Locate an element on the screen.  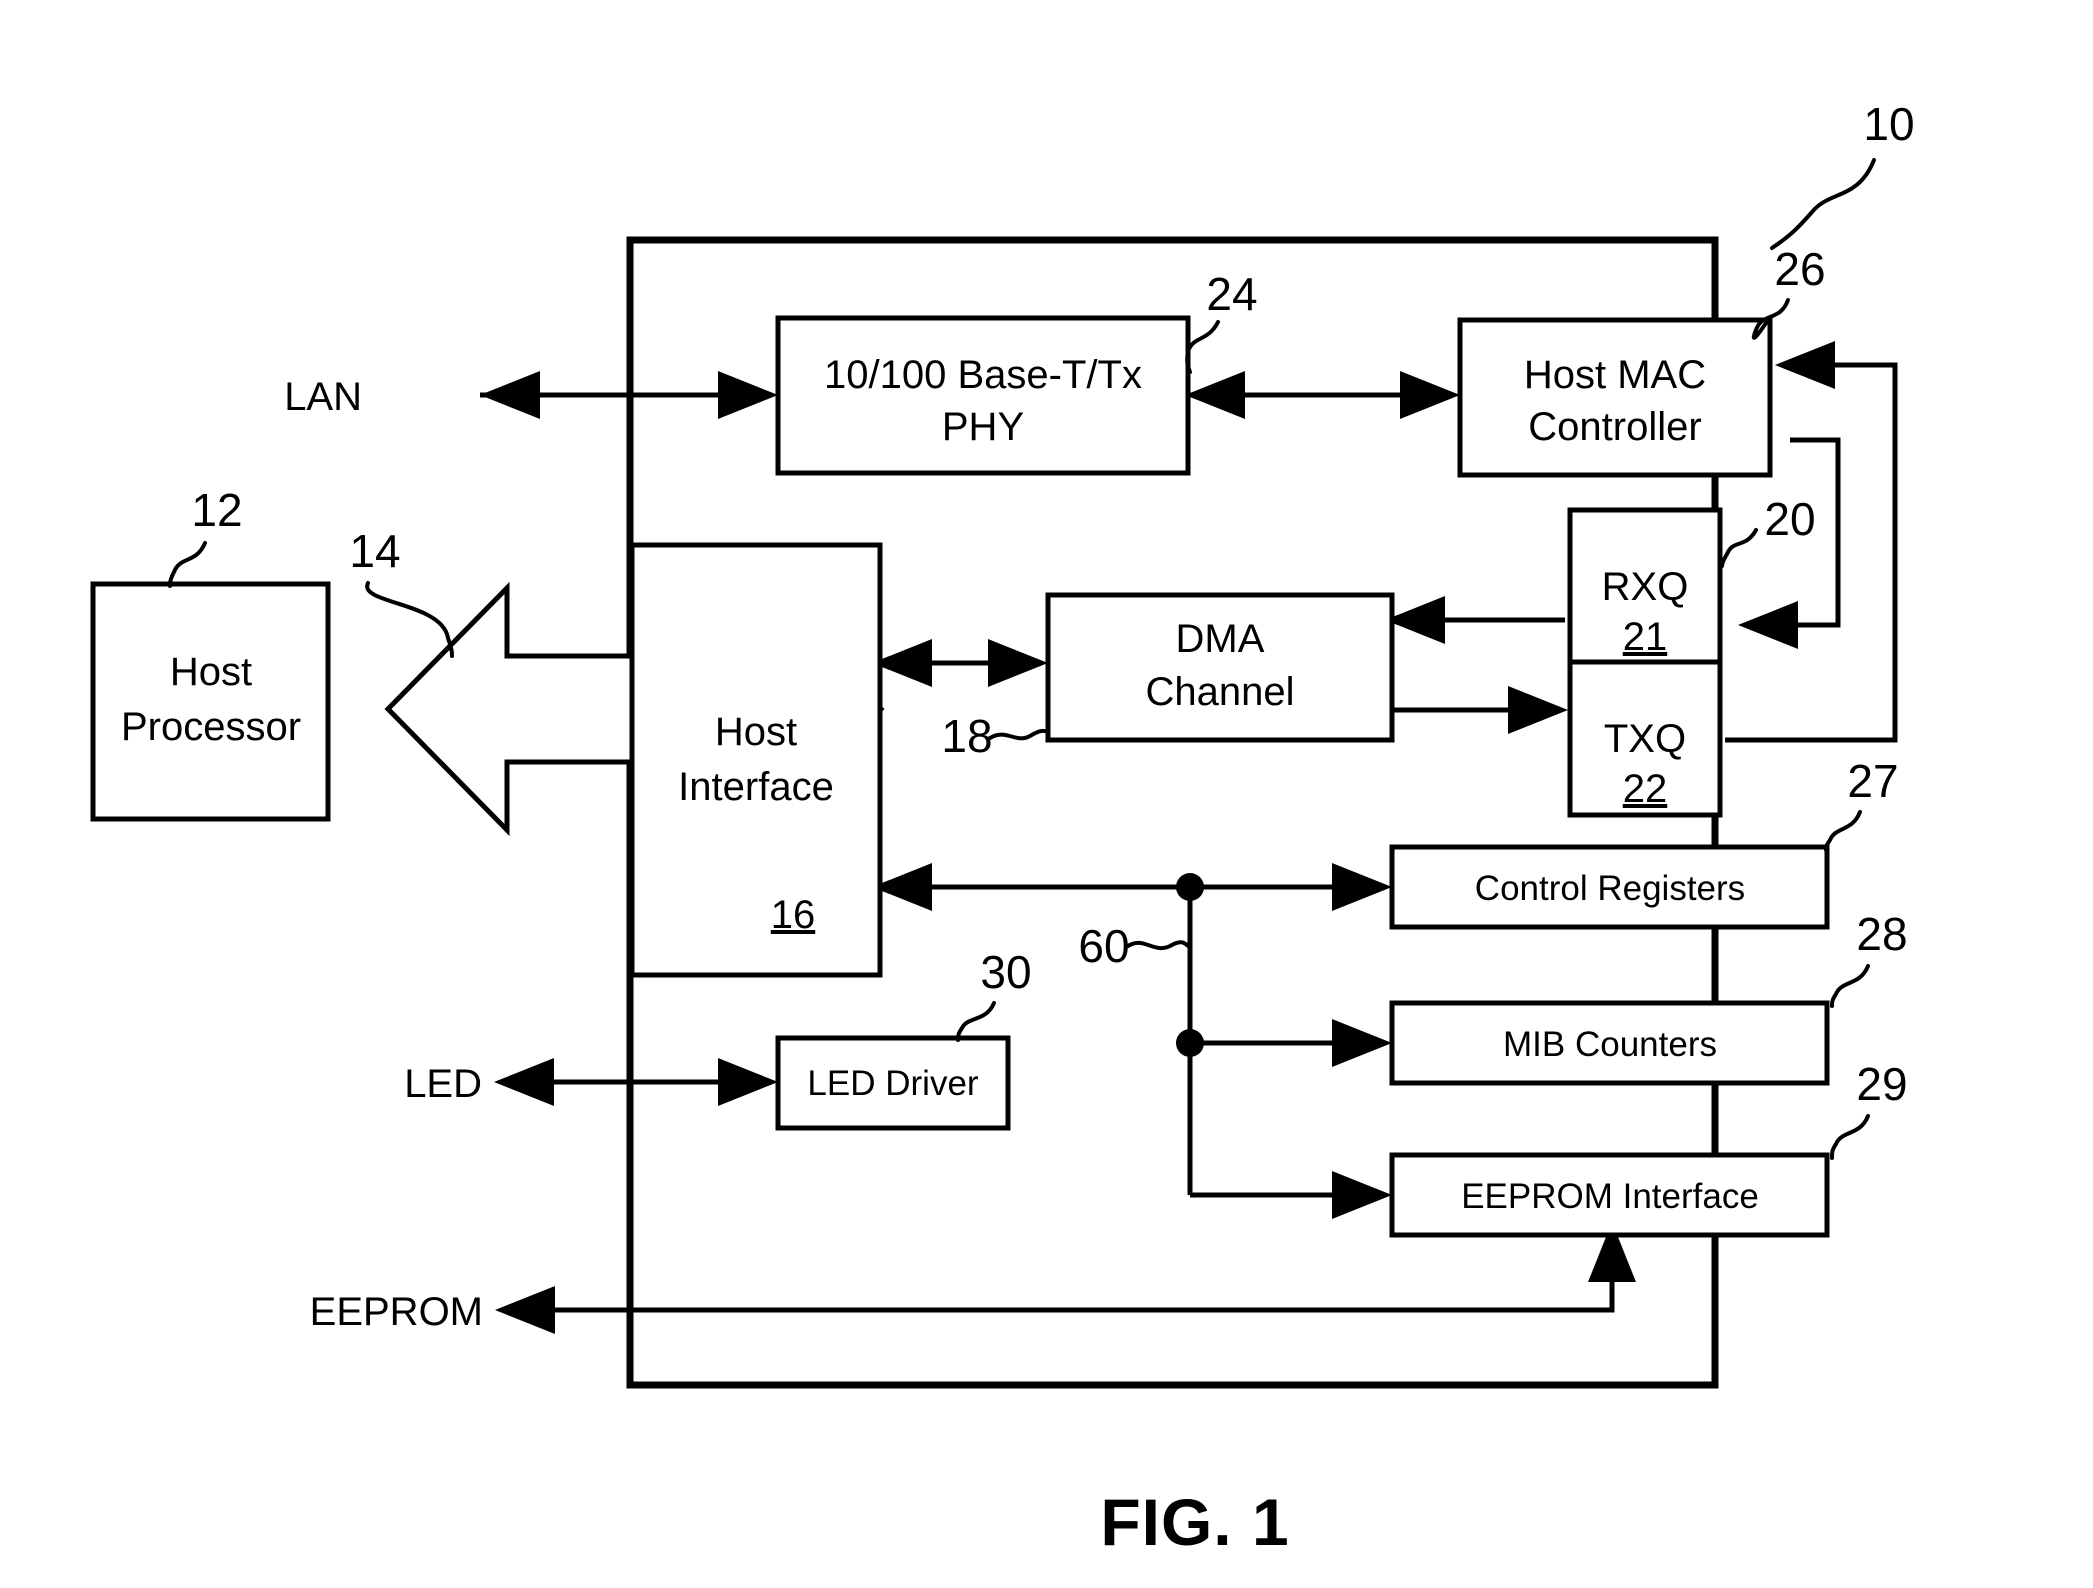
ref-label-29: 29 is located at coordinates (1881, 1084).